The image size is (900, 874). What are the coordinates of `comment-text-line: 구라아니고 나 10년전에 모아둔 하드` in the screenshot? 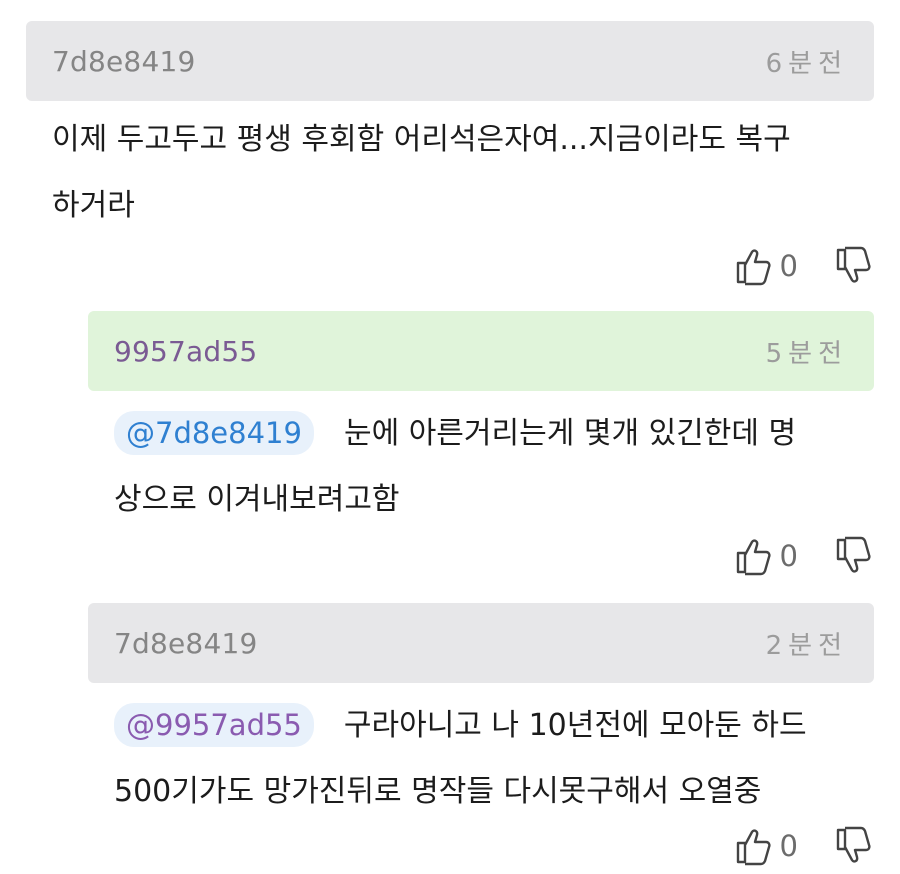 It's located at (575, 725).